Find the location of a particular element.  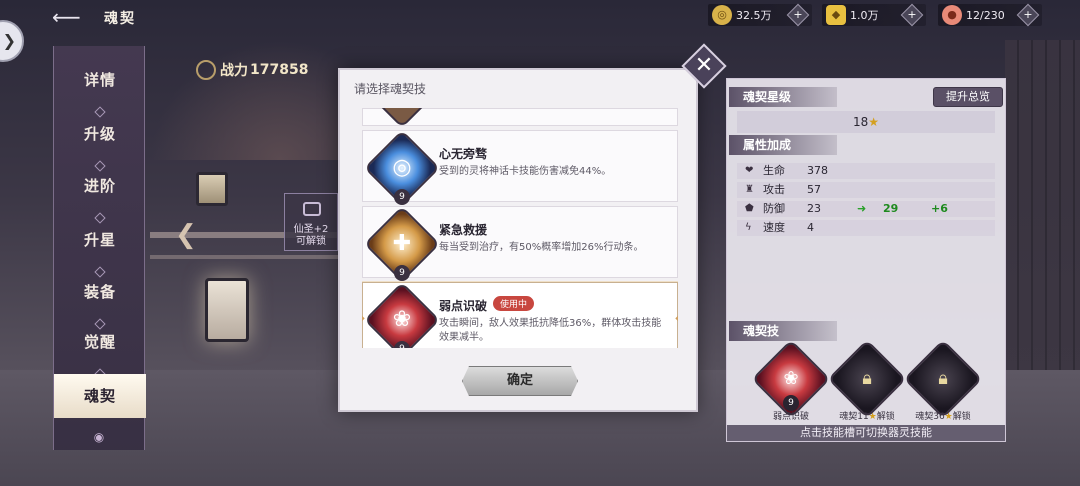

shield-icon: ⬟ is located at coordinates (749, 208).